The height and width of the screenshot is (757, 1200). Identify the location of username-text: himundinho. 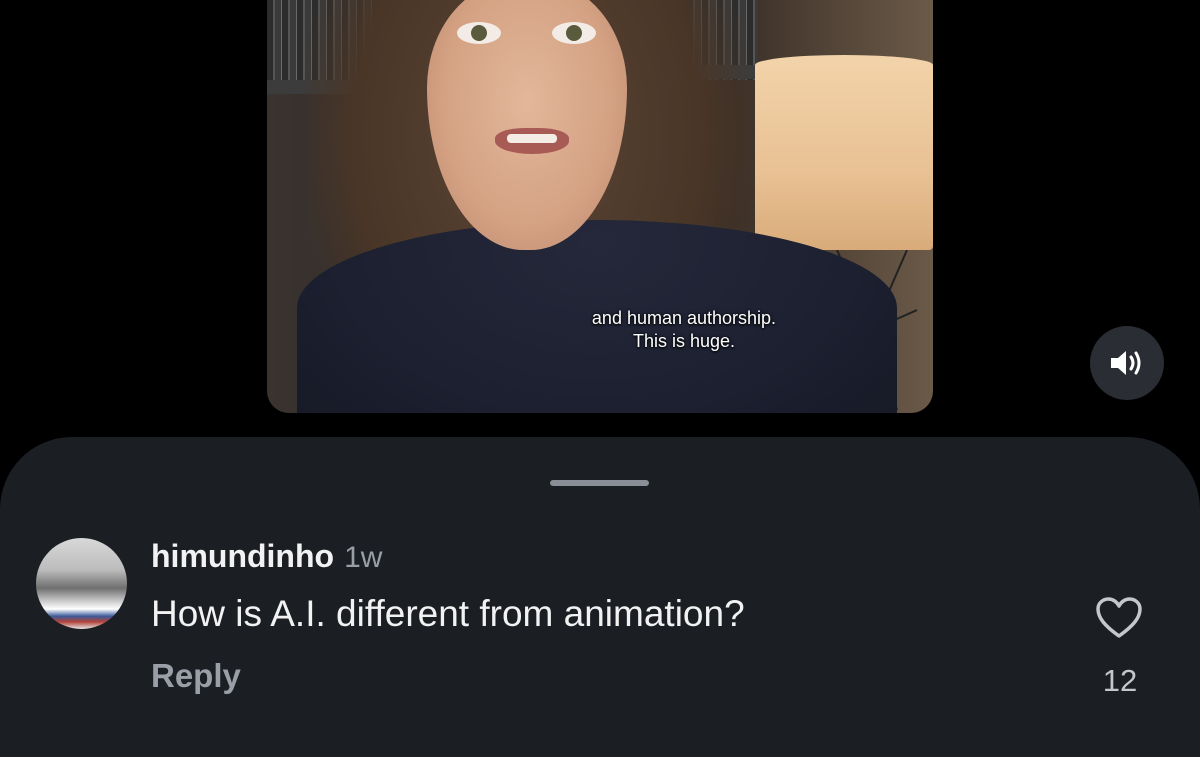
(242, 556).